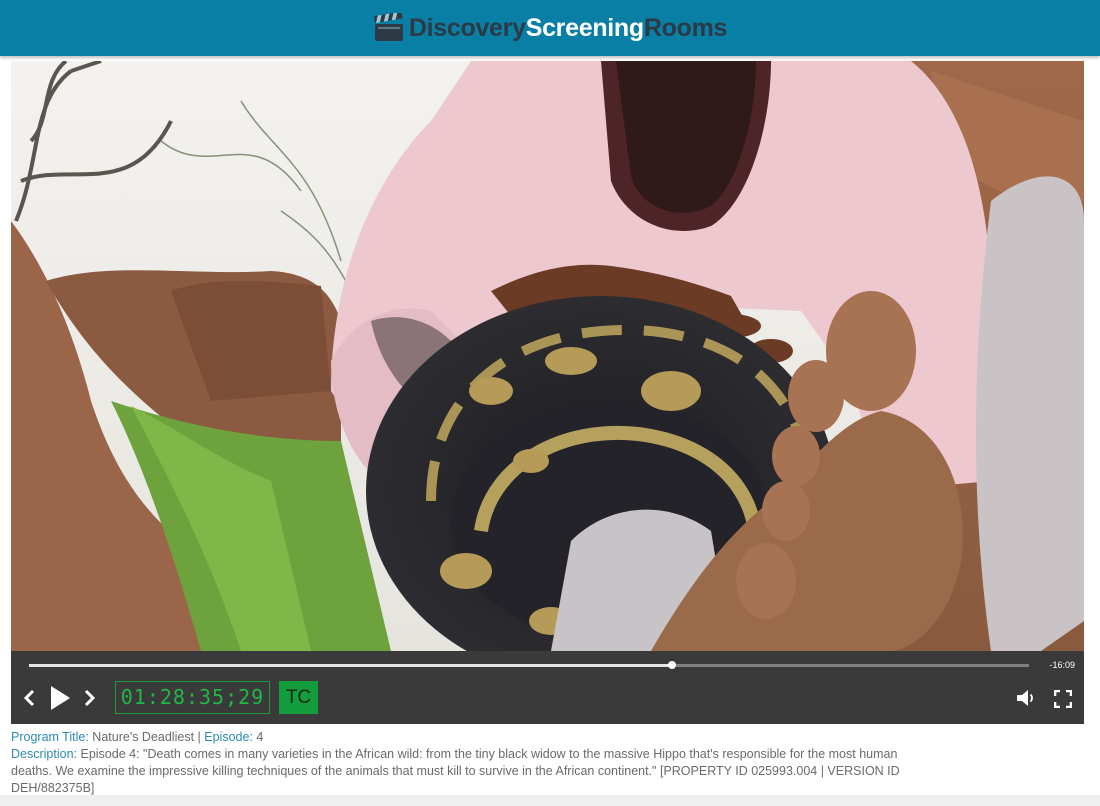 The height and width of the screenshot is (806, 1100). Describe the element at coordinates (685, 27) in the screenshot. I see `logo-text-rooms: Rooms` at that location.